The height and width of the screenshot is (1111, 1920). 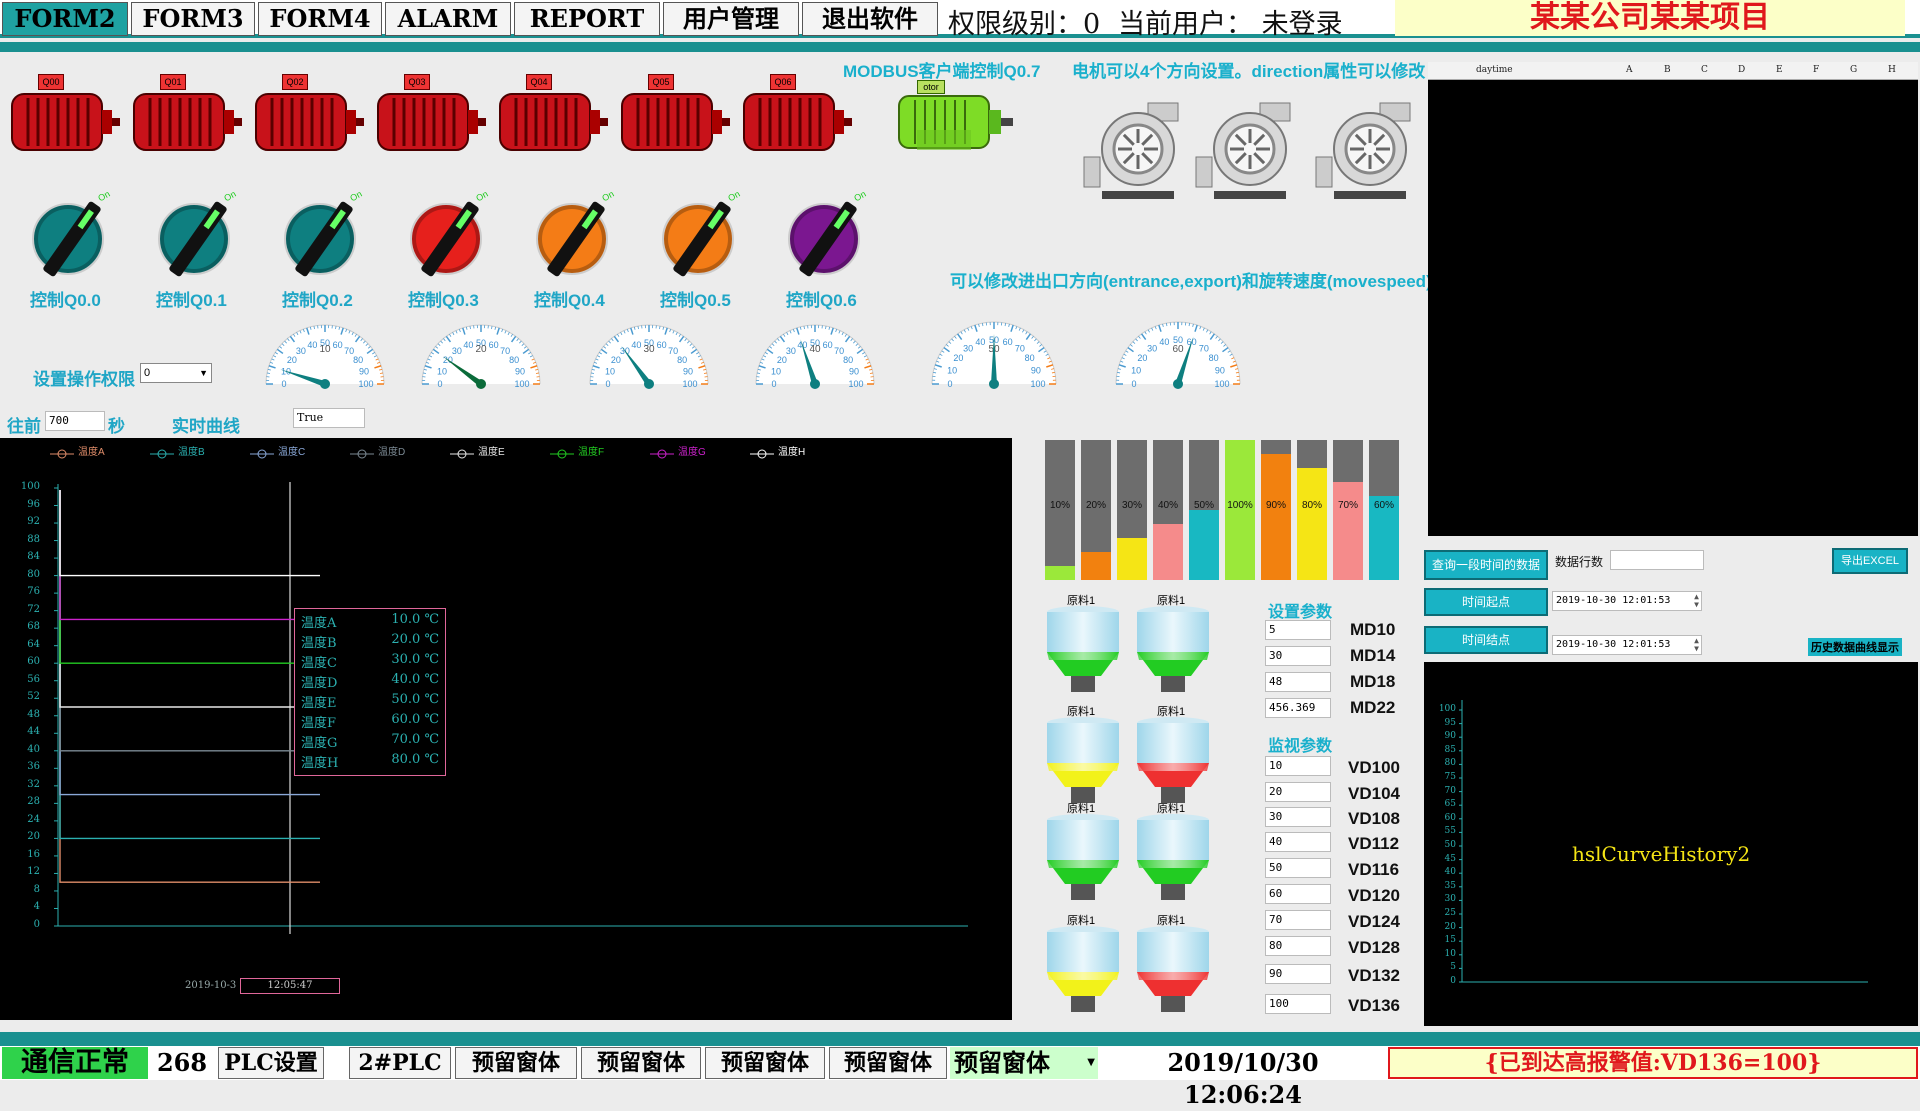 I want to click on motor-6: Q06, so click(x=797, y=116).